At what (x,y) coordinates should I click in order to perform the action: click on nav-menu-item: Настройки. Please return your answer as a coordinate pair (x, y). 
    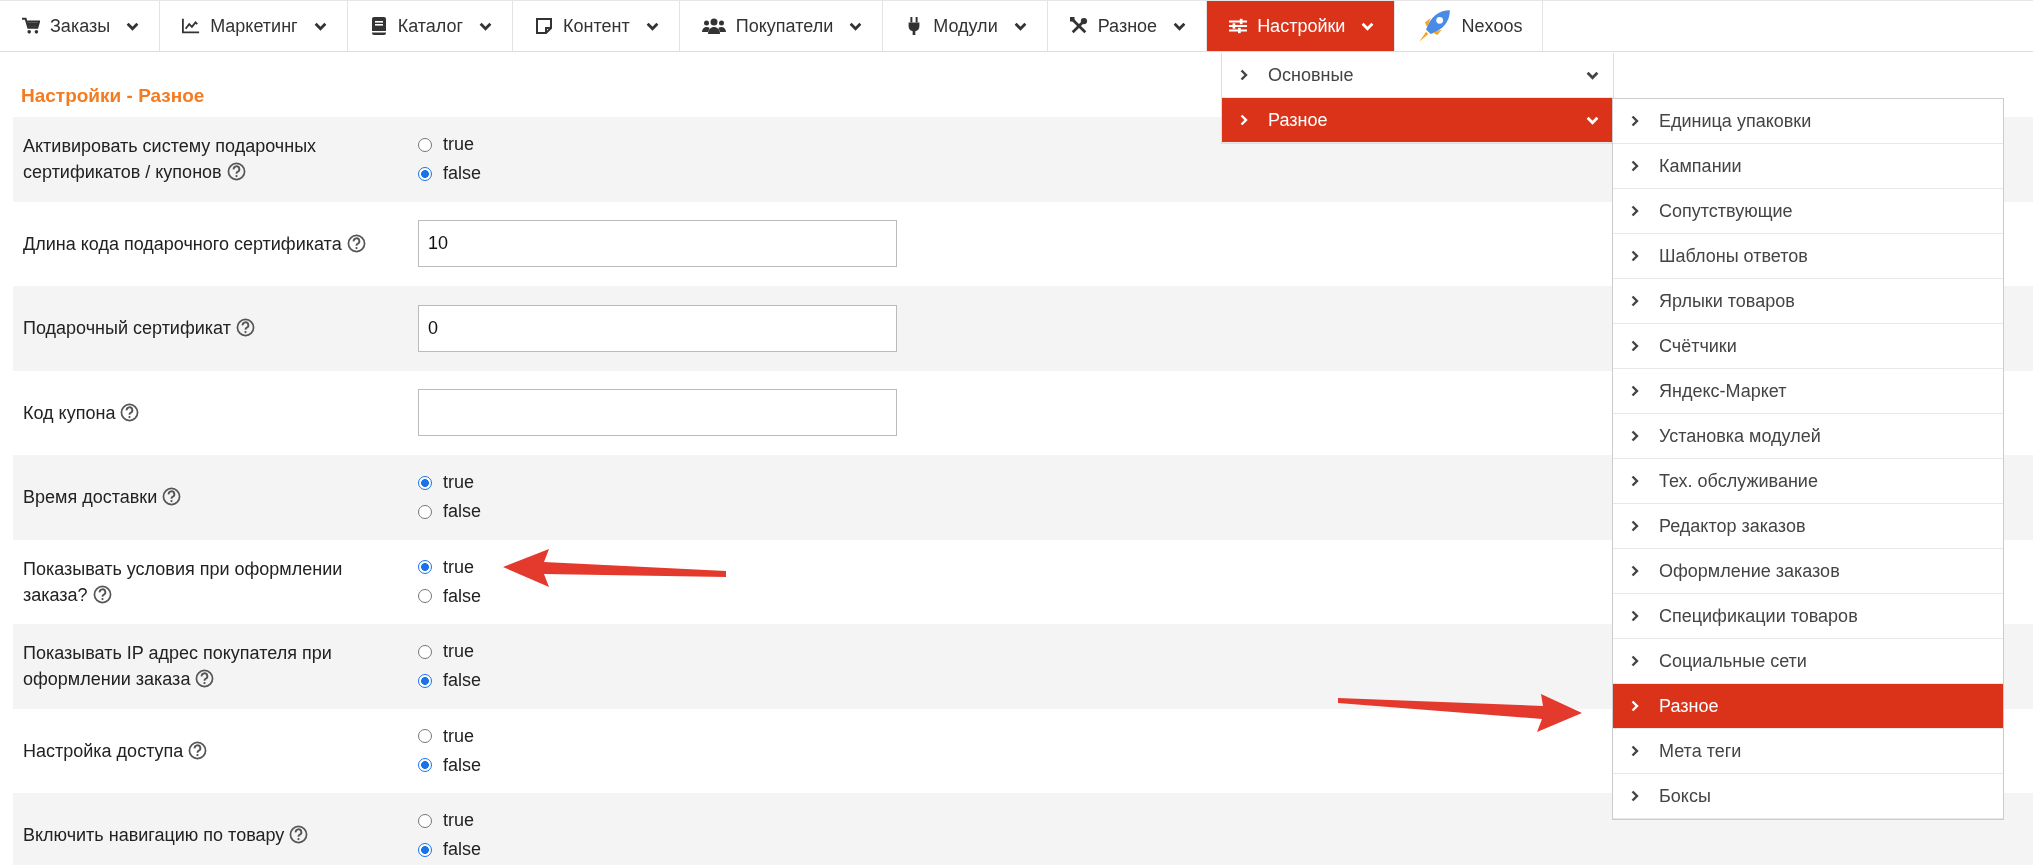
    Looking at the image, I should click on (1301, 26).